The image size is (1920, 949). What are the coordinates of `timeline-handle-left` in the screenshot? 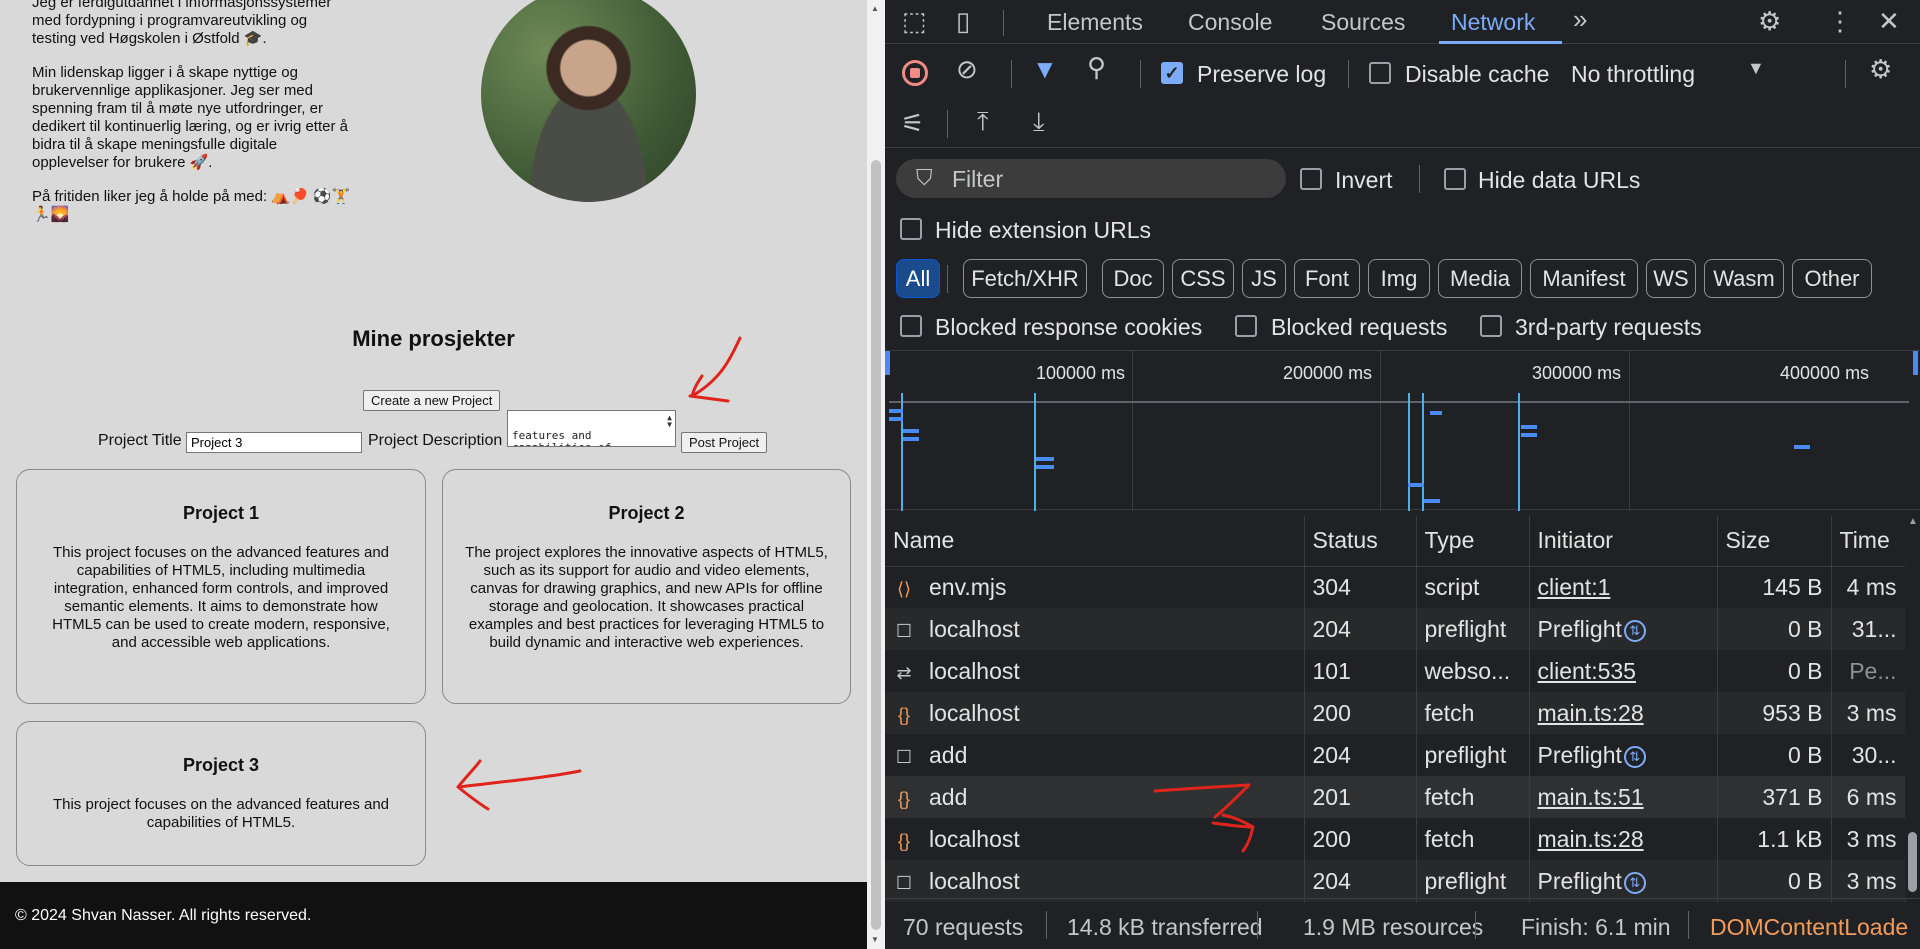 It's located at (887, 363).